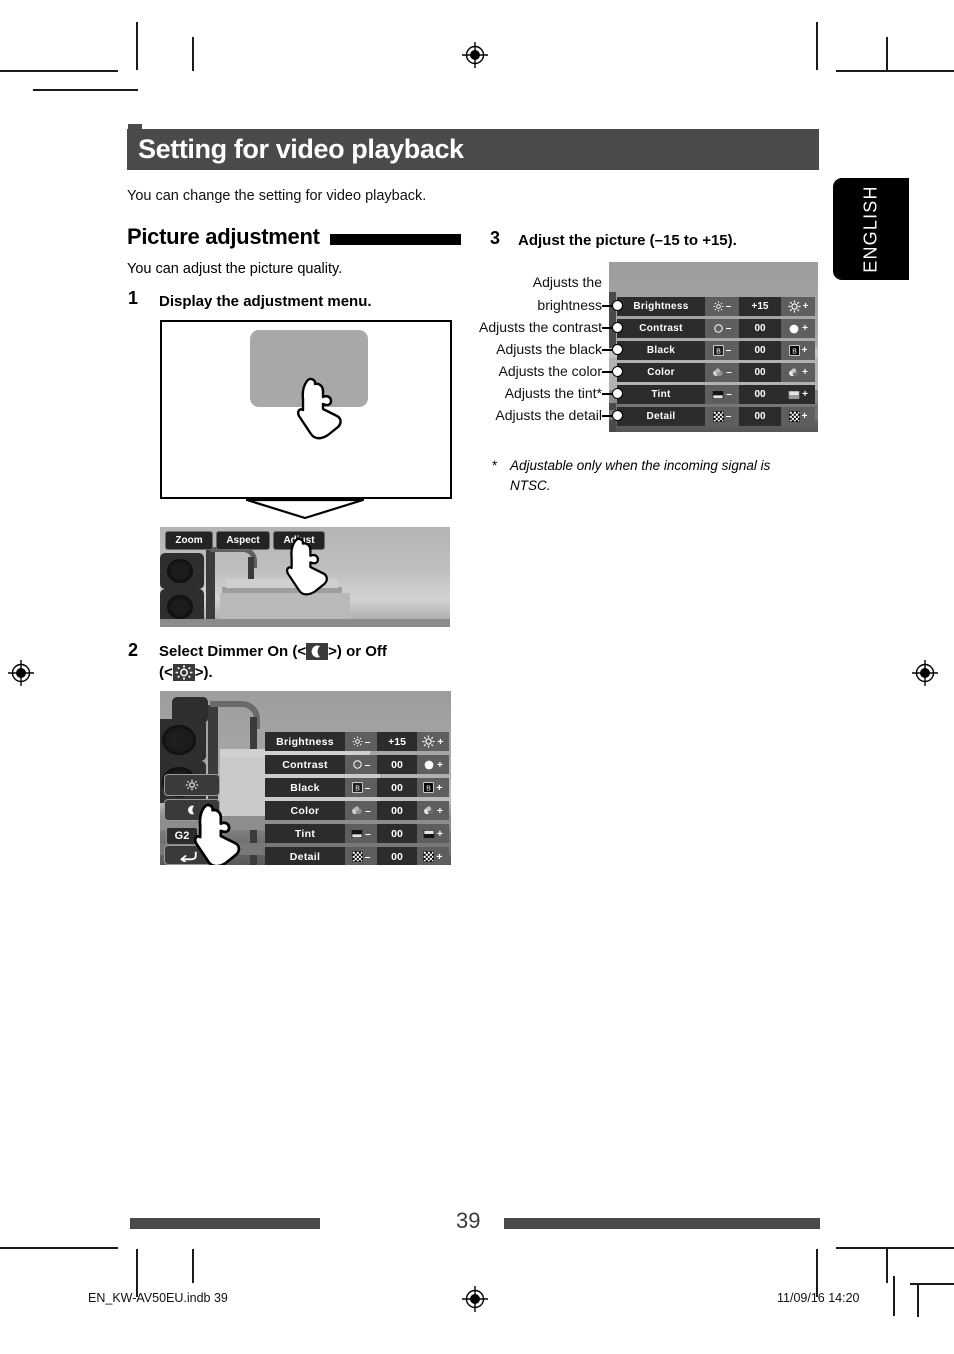  Describe the element at coordinates (192, 785) in the screenshot. I see `dimmer-off-button` at that location.